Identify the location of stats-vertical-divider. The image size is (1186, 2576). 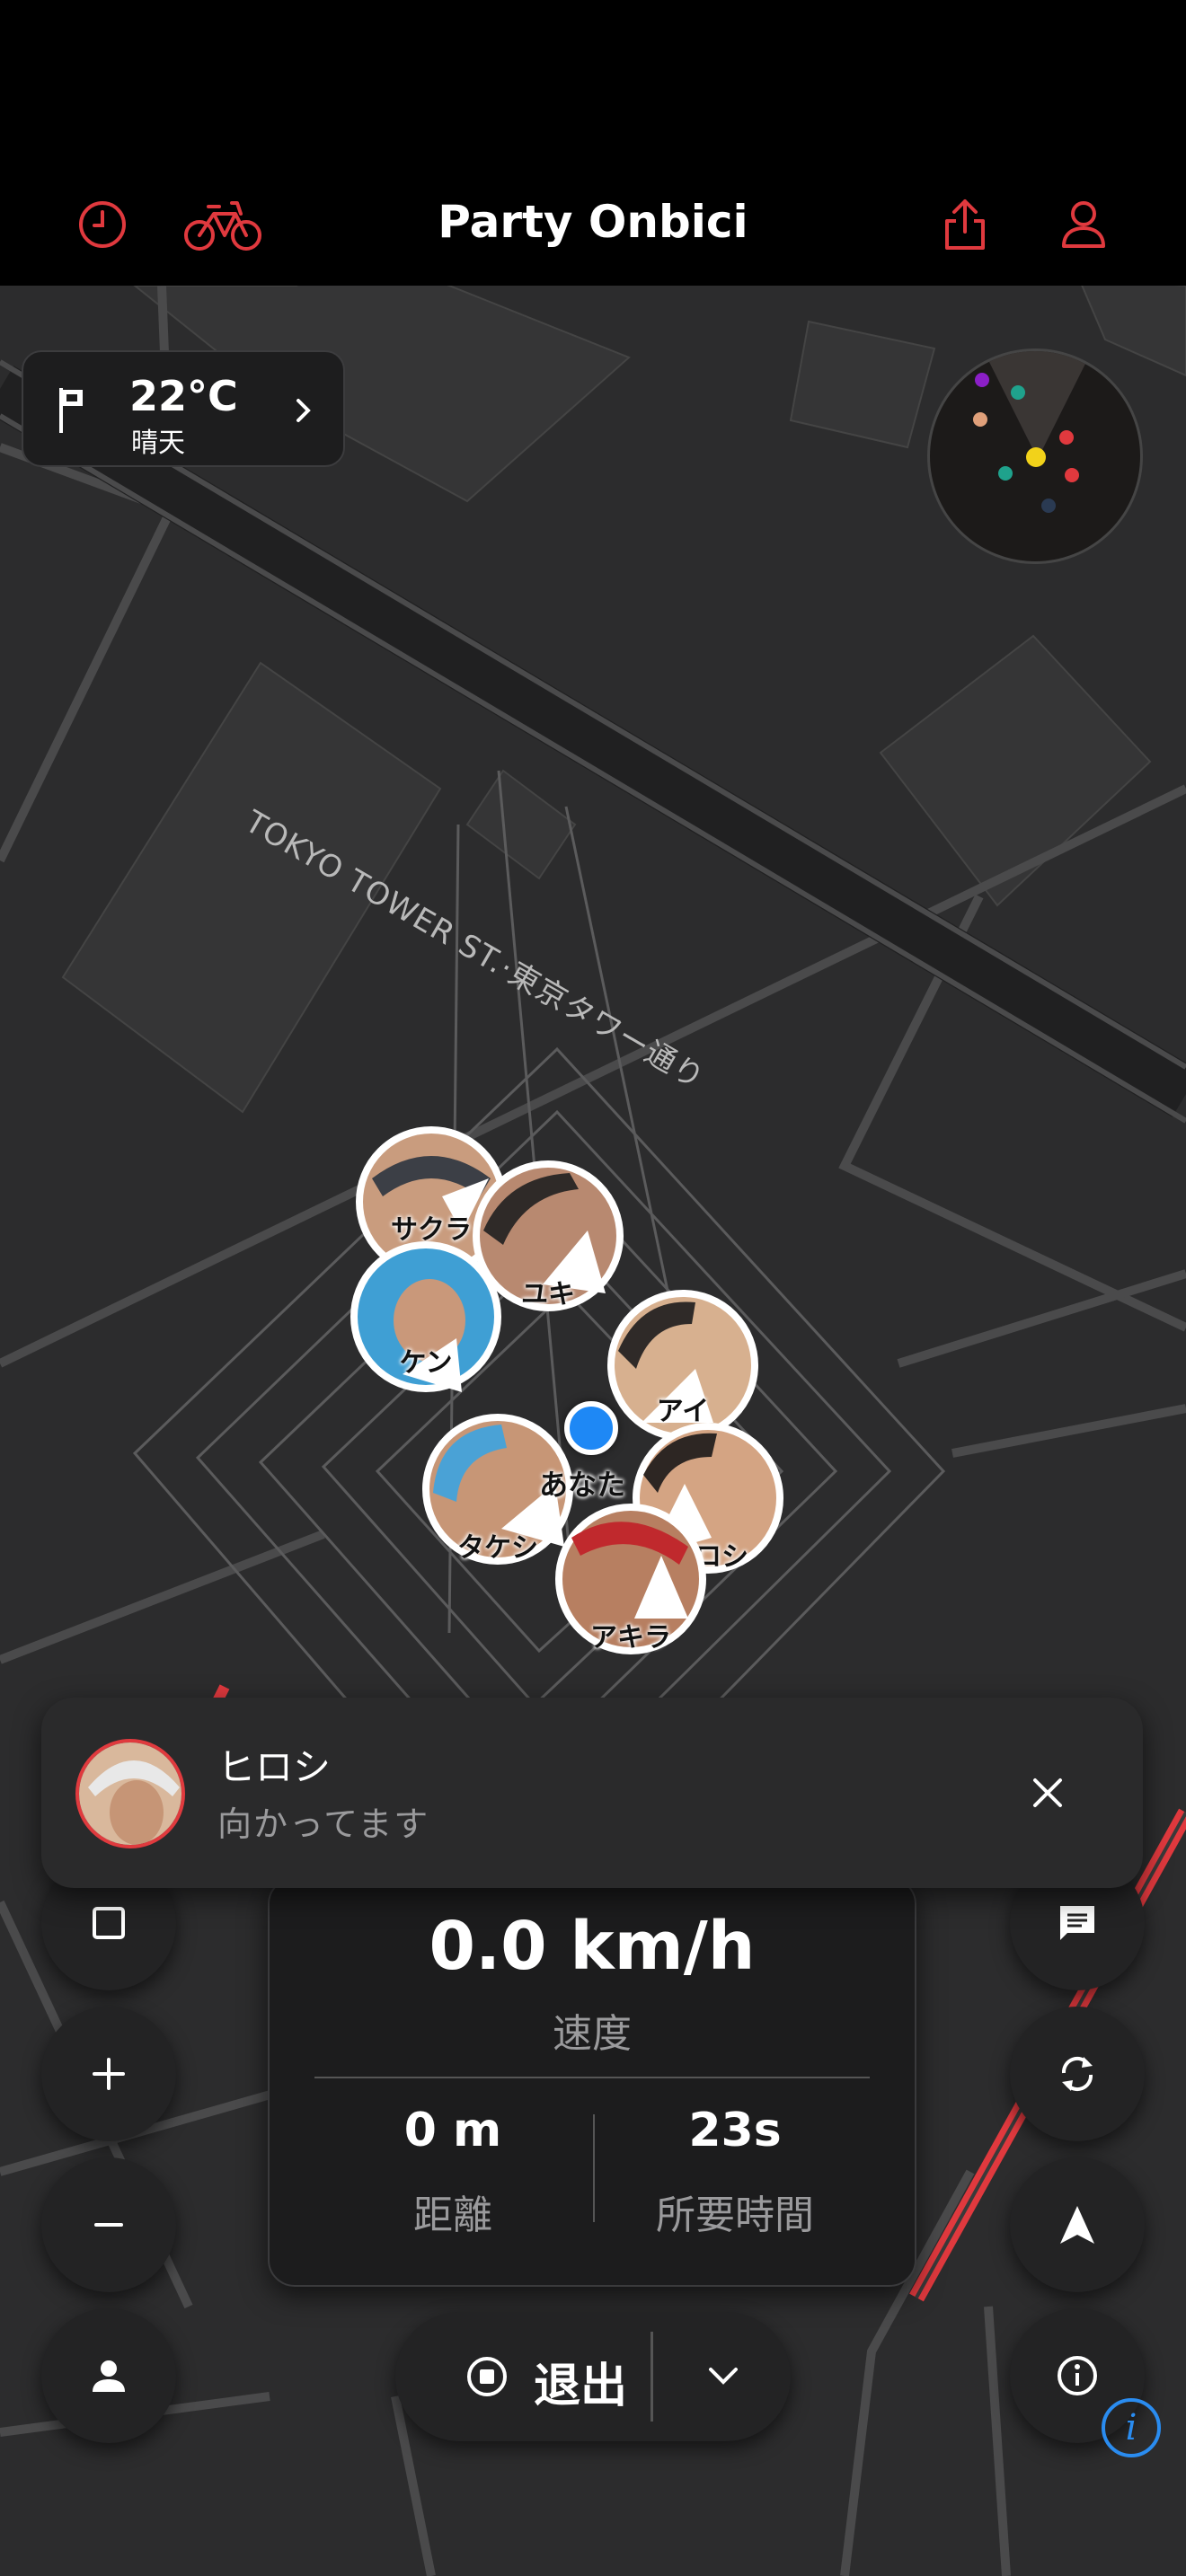
(594, 2168).